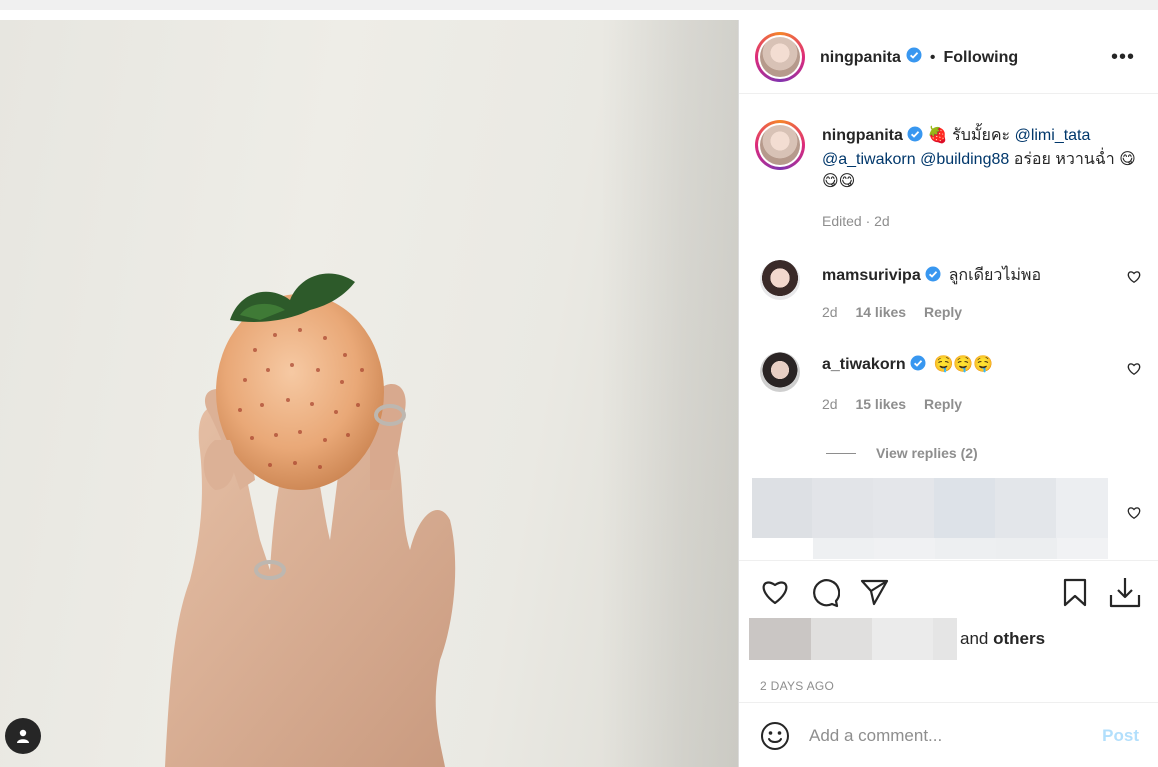  I want to click on comment-icon, so click(825, 595).